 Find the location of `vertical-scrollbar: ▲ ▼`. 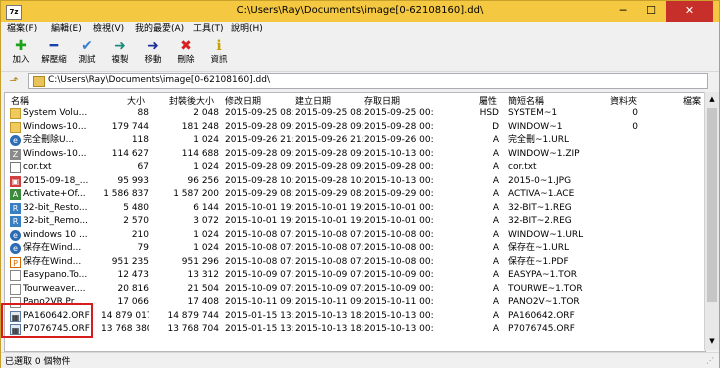

vertical-scrollbar: ▲ ▼ is located at coordinates (711, 221).